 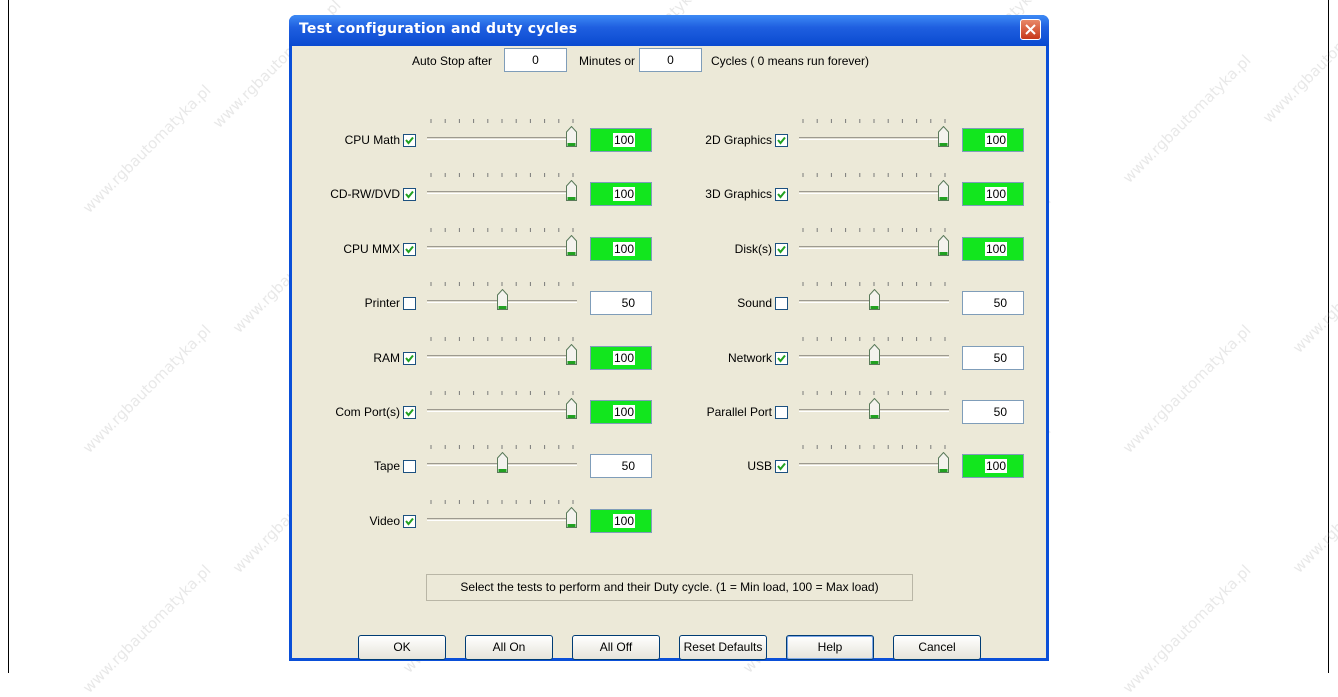 What do you see at coordinates (452, 61) in the screenshot?
I see `autostop-prefix: Auto Stop after` at bounding box center [452, 61].